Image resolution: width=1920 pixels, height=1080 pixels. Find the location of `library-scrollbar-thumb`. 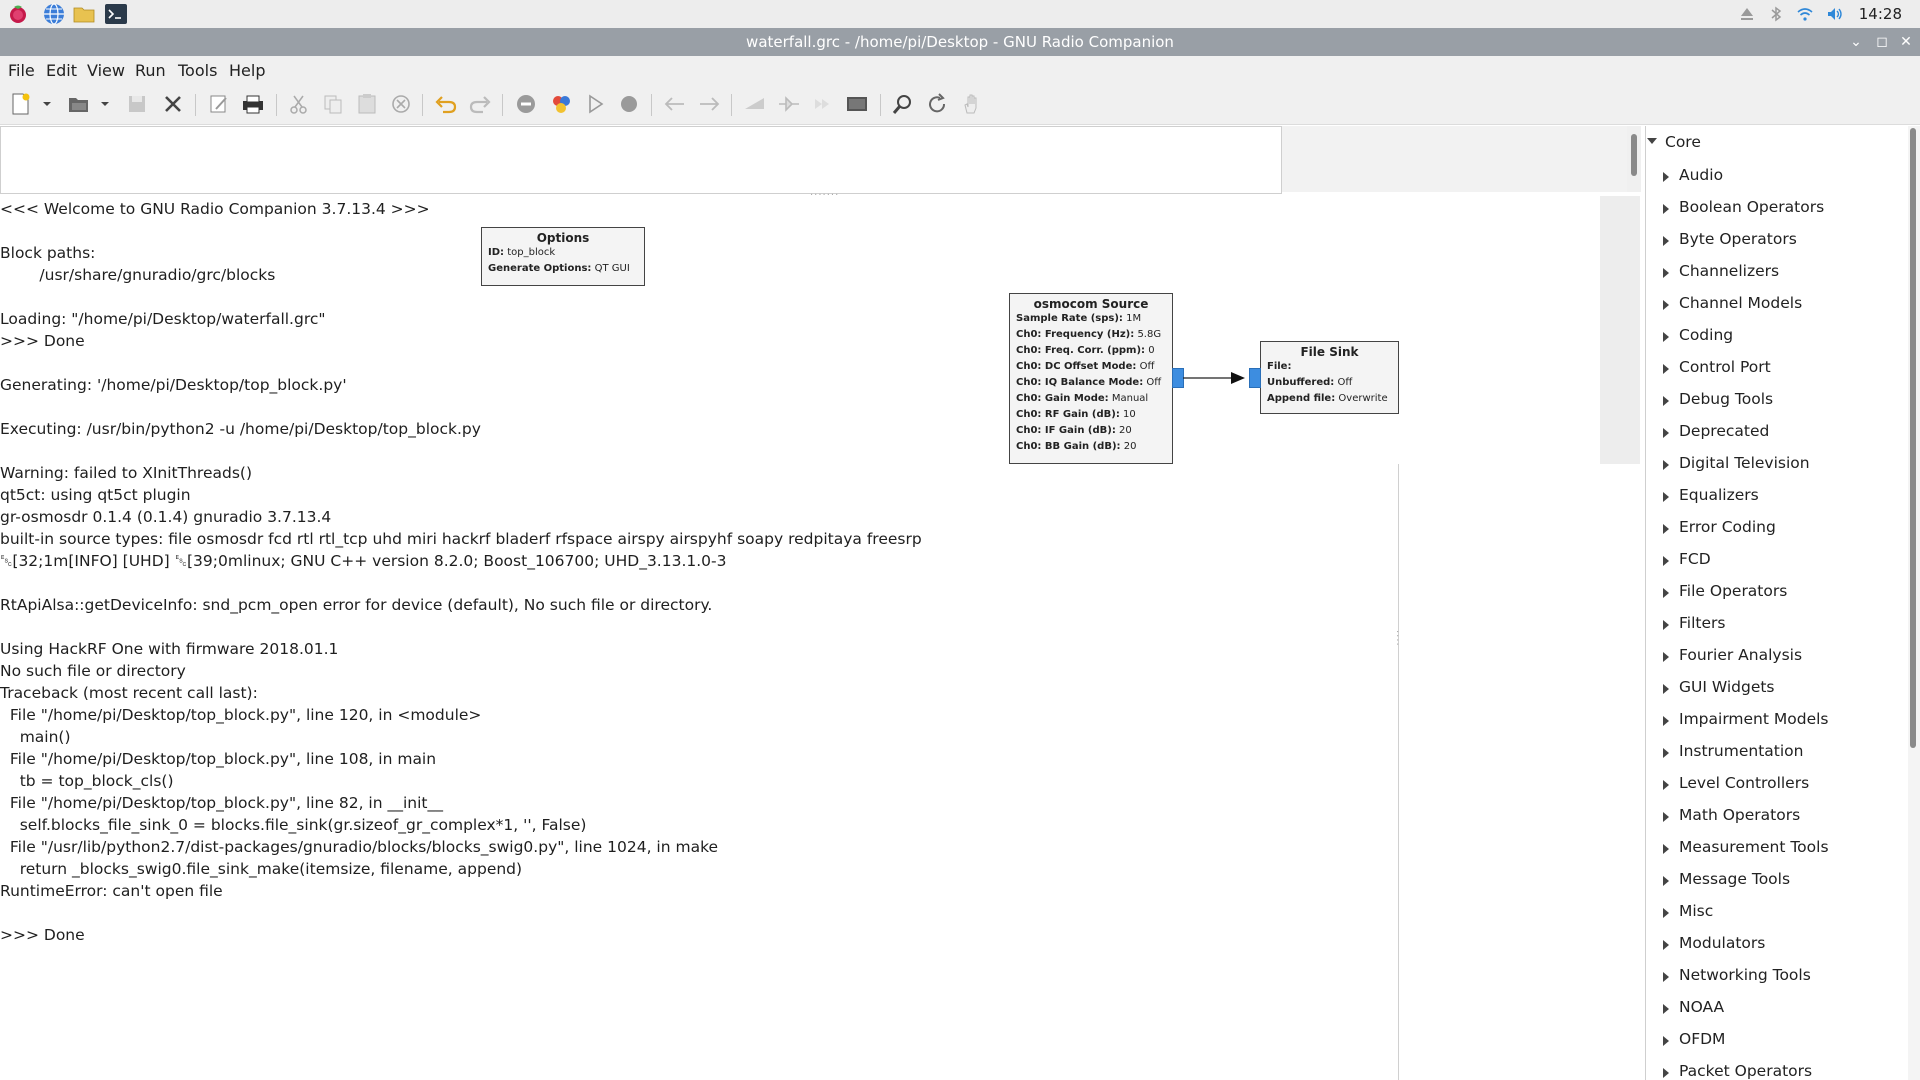

library-scrollbar-thumb is located at coordinates (1913, 438).